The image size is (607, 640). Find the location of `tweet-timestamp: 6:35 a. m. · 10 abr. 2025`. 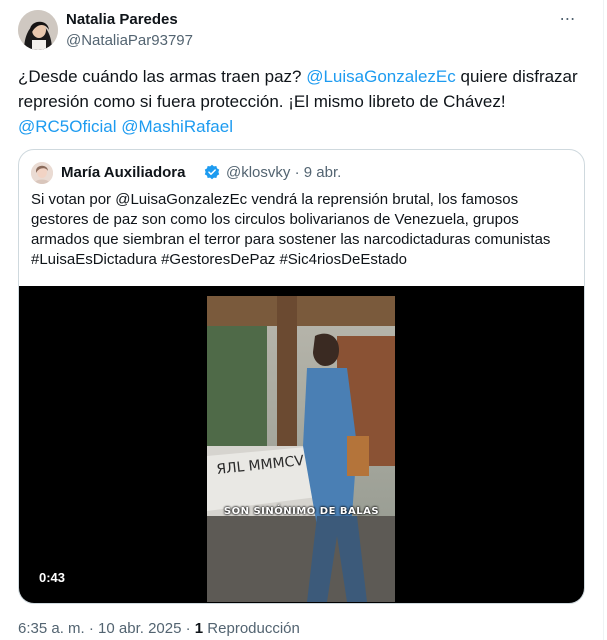

tweet-timestamp: 6:35 a. m. · 10 abr. 2025 is located at coordinates (99, 628).